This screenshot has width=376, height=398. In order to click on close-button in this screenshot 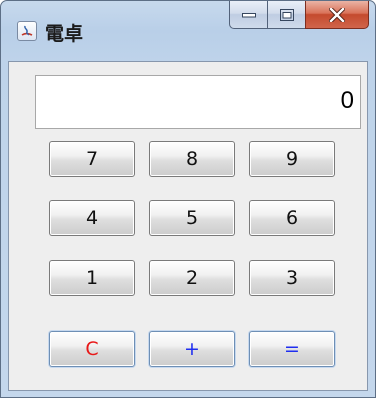, I will do `click(337, 15)`.